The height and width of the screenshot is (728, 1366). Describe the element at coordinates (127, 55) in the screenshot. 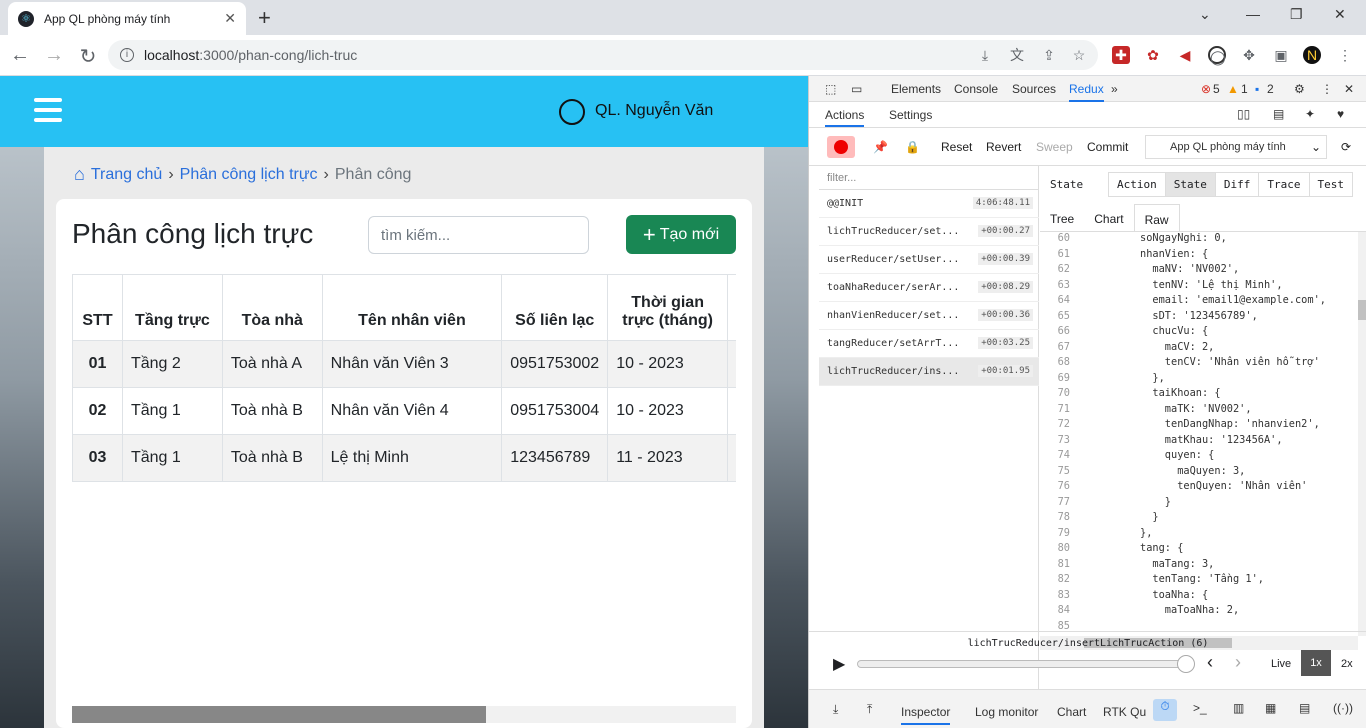

I see `site-info-icon: i` at that location.